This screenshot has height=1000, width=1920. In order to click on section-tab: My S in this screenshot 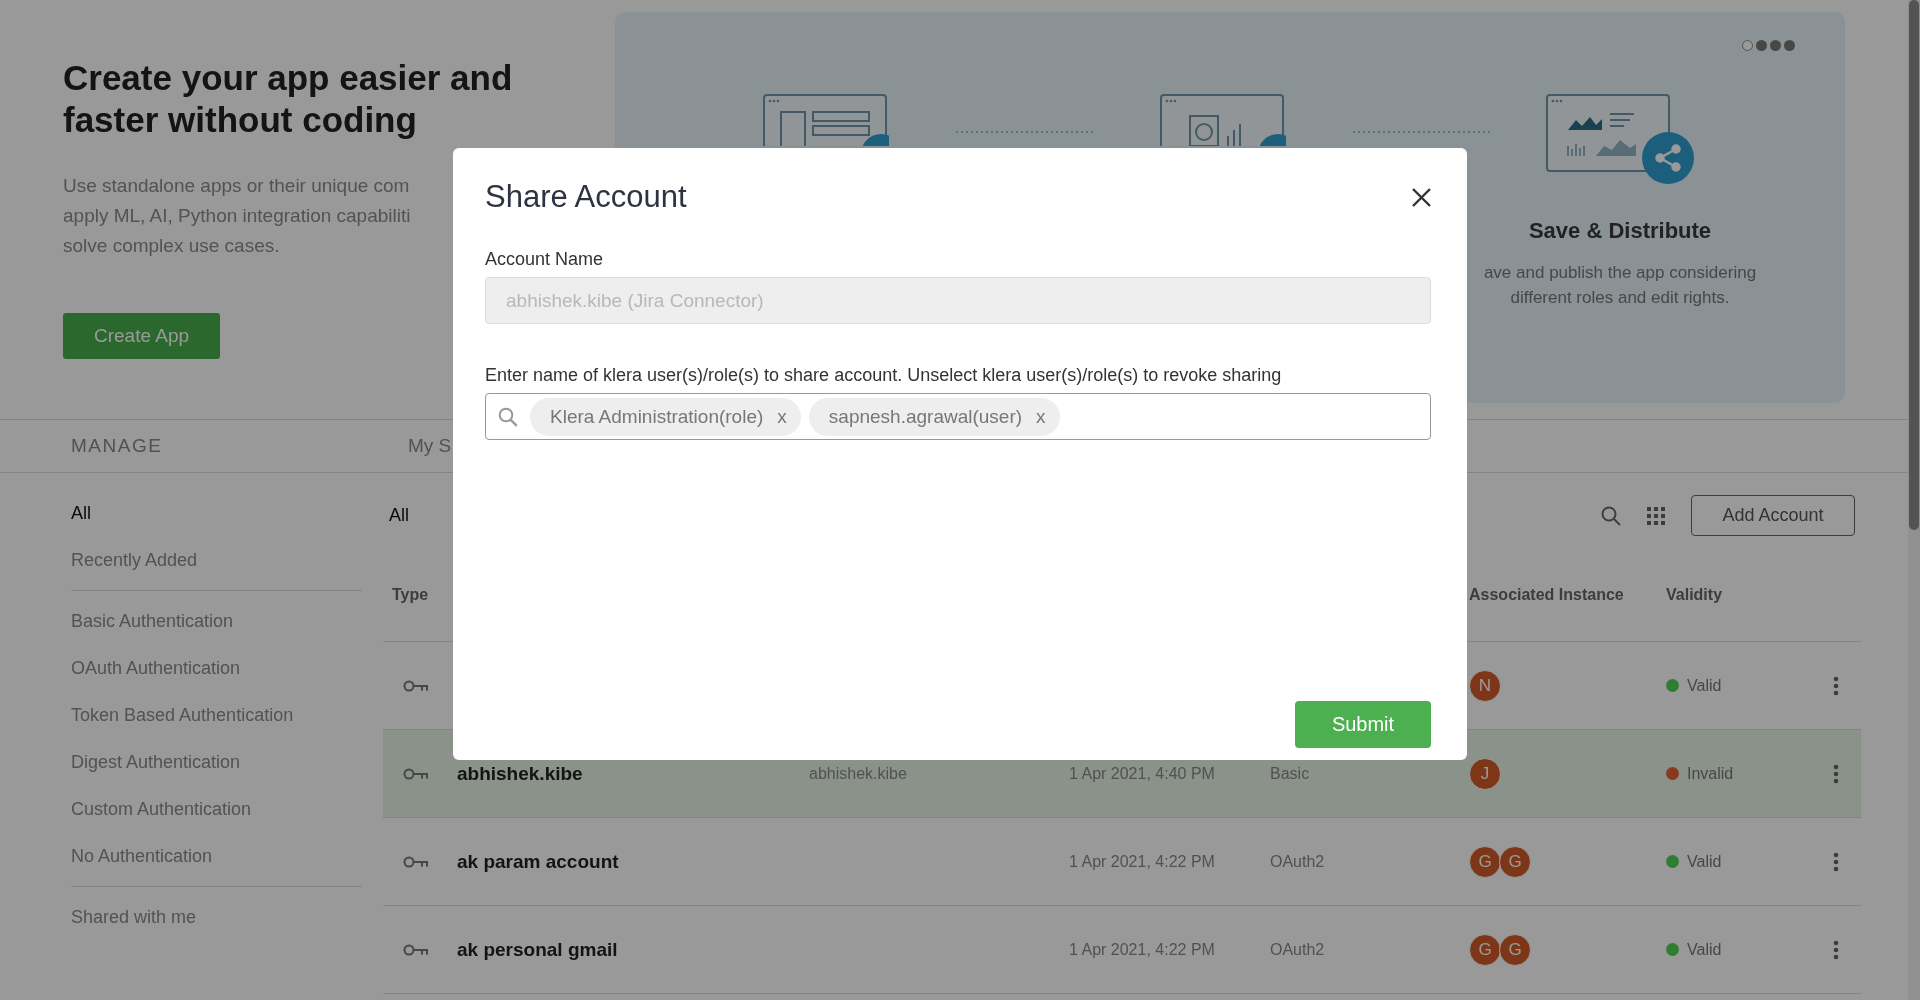, I will do `click(430, 446)`.